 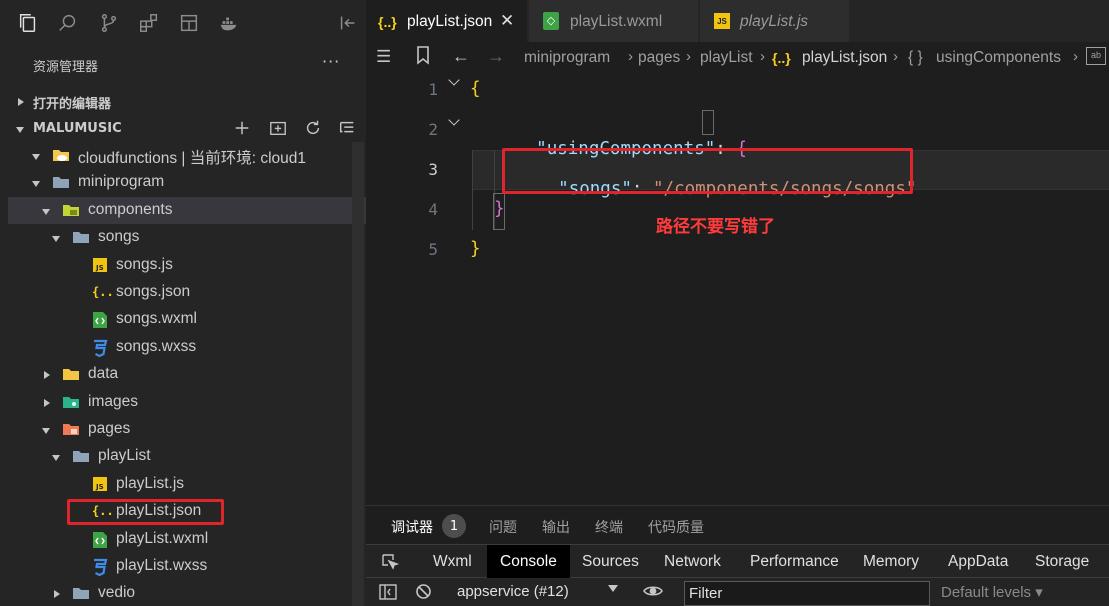 What do you see at coordinates (551, 21) in the screenshot?
I see `wxml-file-icon: ◇` at bounding box center [551, 21].